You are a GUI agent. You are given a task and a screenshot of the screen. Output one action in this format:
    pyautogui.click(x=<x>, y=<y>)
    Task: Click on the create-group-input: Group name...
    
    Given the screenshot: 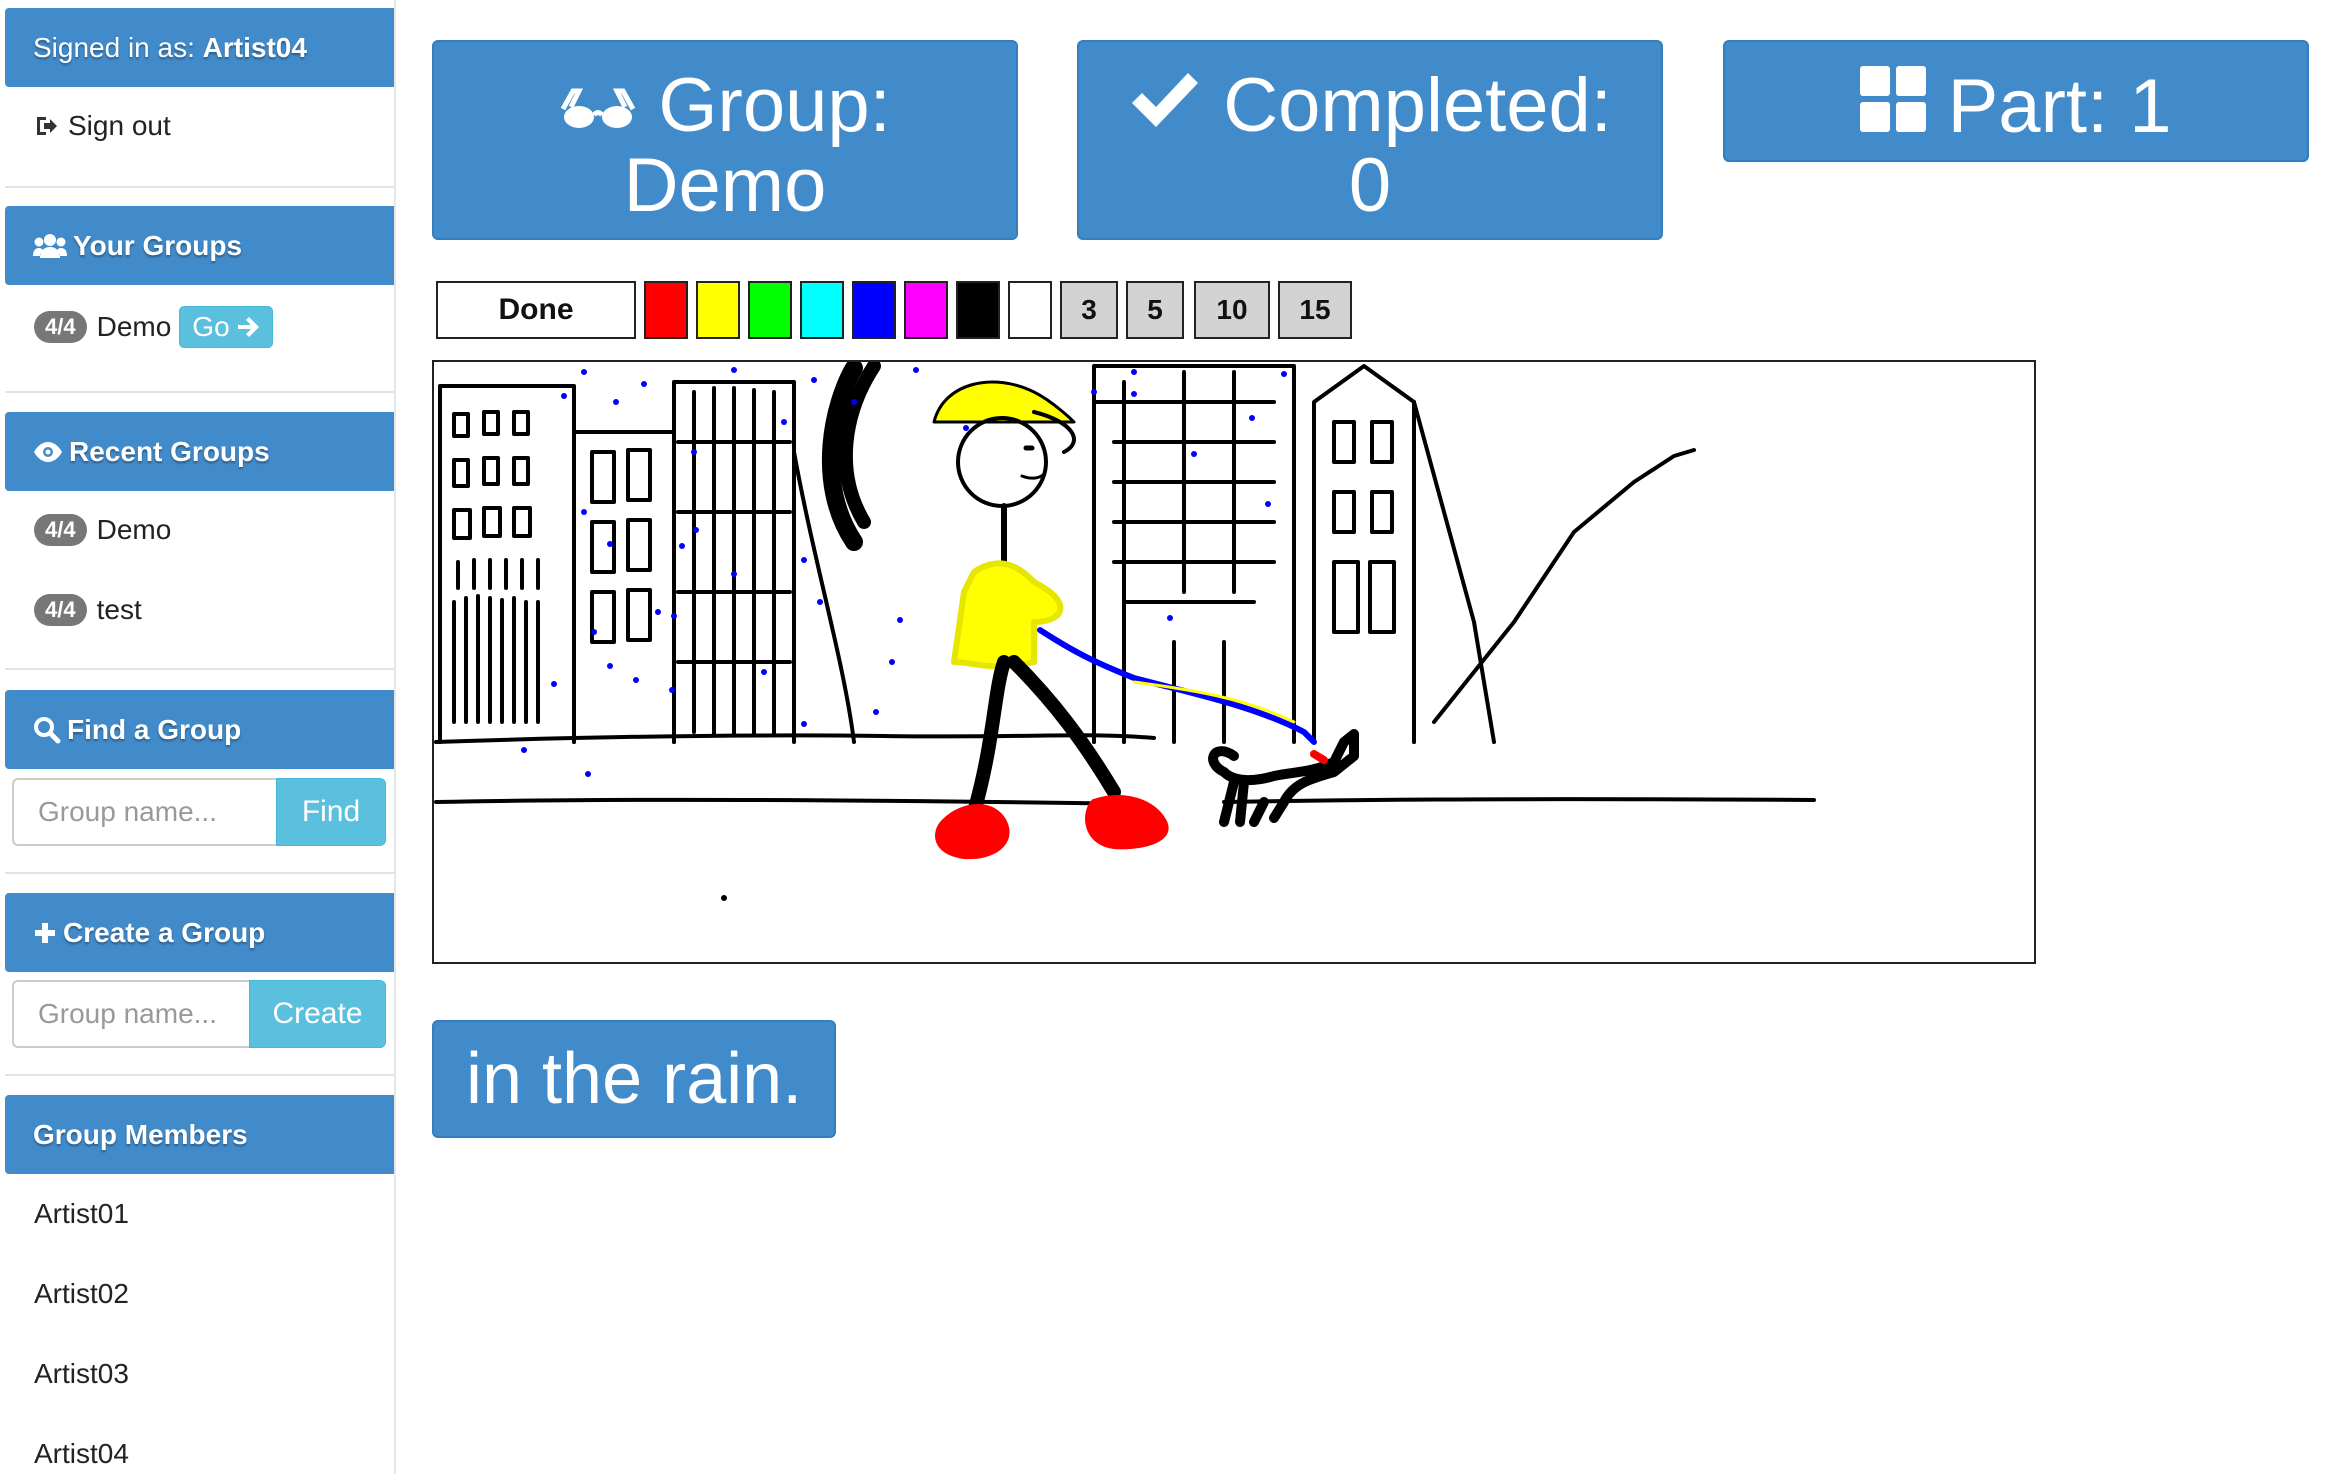 What is the action you would take?
    pyautogui.click(x=130, y=1014)
    